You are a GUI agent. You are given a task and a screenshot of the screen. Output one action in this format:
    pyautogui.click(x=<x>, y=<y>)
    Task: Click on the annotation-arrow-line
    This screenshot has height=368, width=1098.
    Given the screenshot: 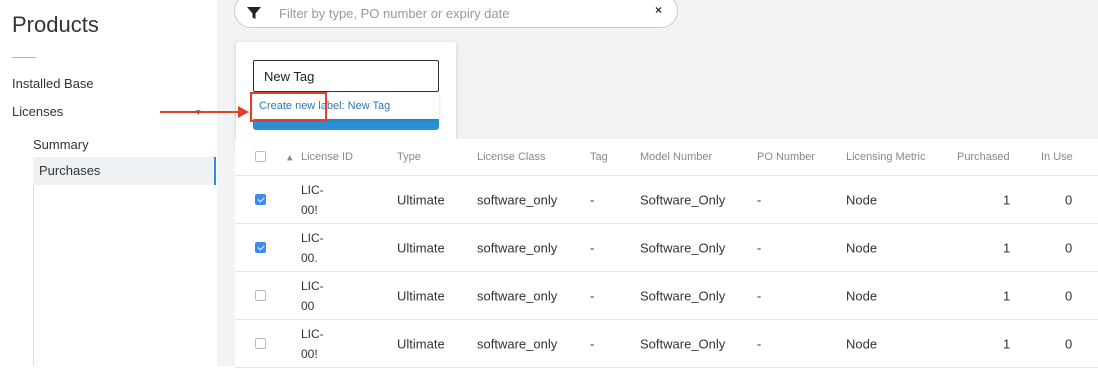 What is the action you would take?
    pyautogui.click(x=200, y=112)
    